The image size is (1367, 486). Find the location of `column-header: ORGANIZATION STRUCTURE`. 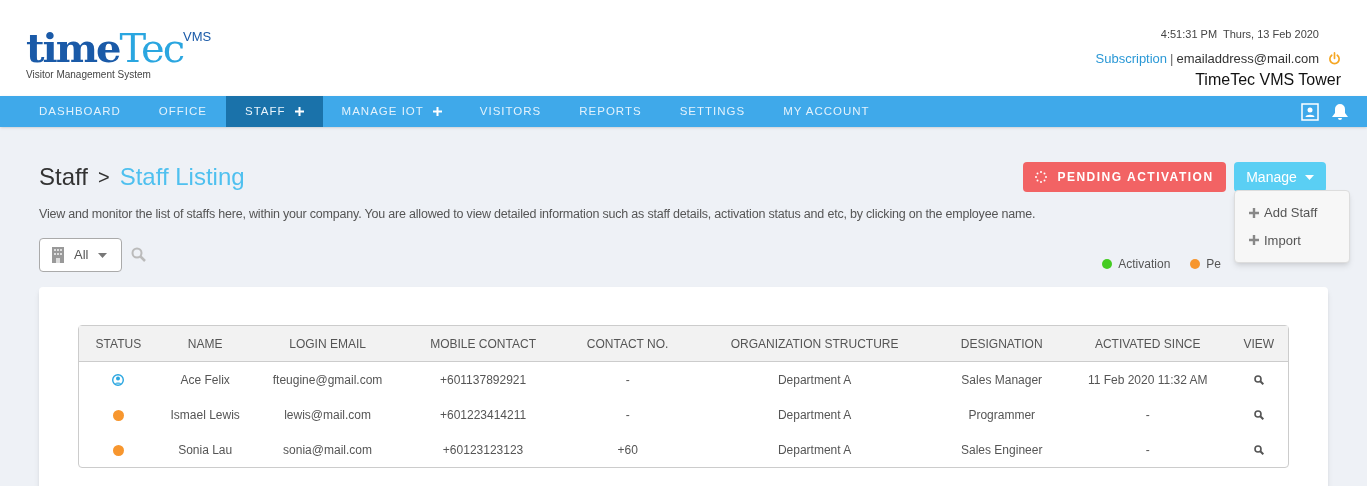

column-header: ORGANIZATION STRUCTURE is located at coordinates (814, 344).